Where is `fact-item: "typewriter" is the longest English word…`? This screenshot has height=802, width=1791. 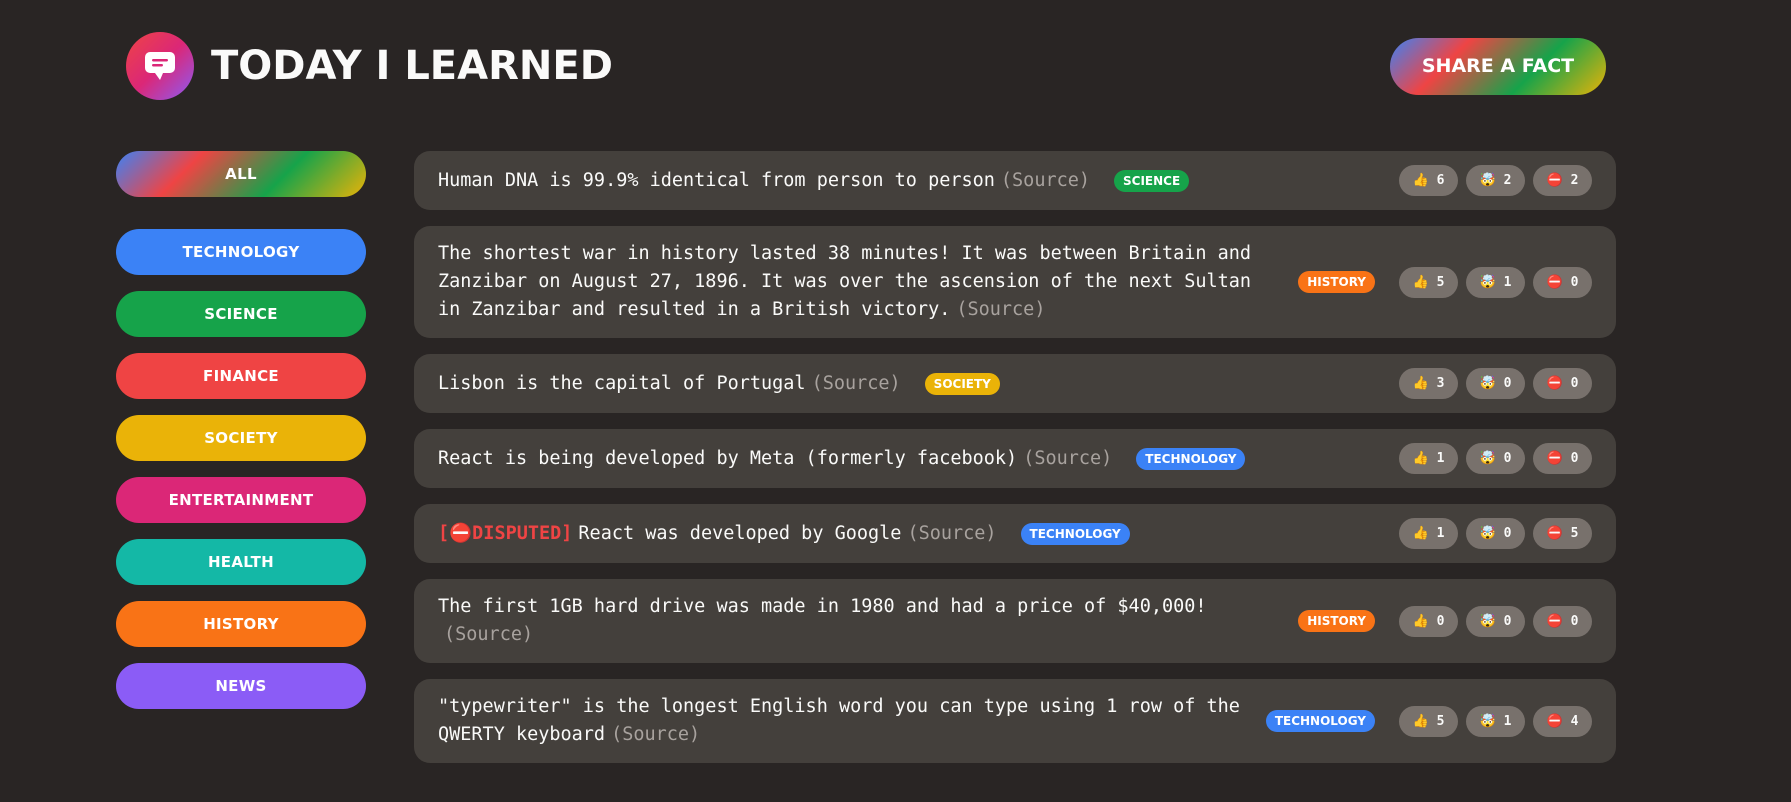 fact-item: "typewriter" is the longest English word… is located at coordinates (1015, 721).